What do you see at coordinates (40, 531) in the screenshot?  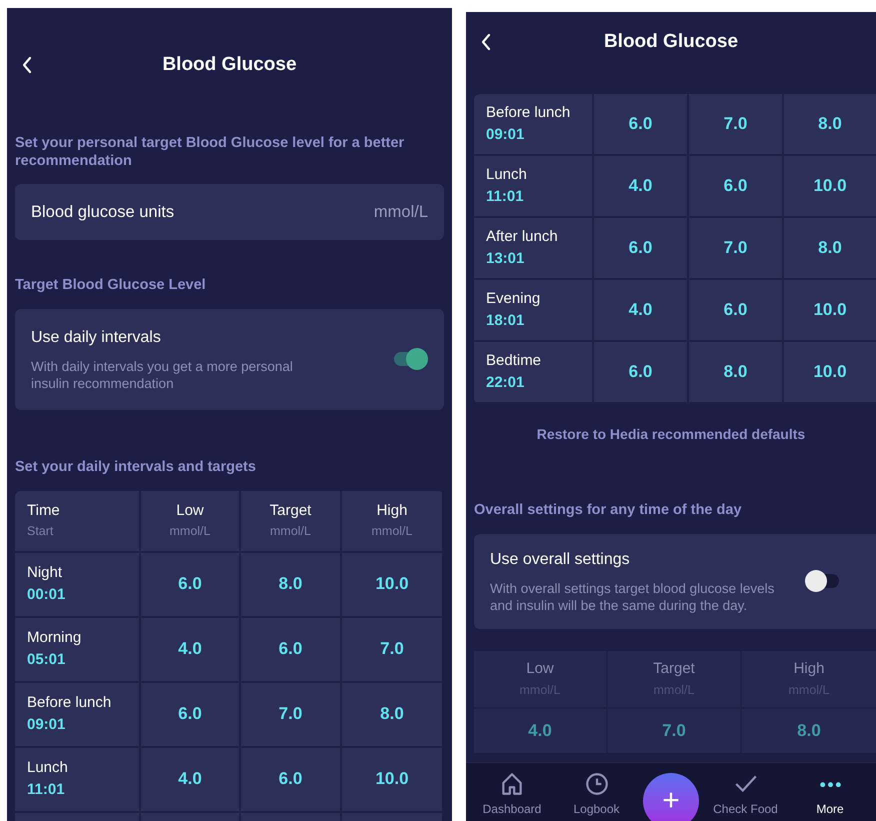 I see `column-unit: Start` at bounding box center [40, 531].